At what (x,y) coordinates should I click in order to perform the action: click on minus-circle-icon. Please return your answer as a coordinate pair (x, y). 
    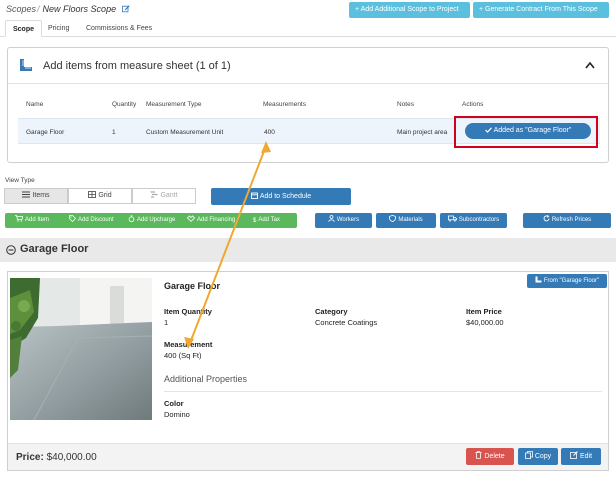
    Looking at the image, I should click on (11, 250).